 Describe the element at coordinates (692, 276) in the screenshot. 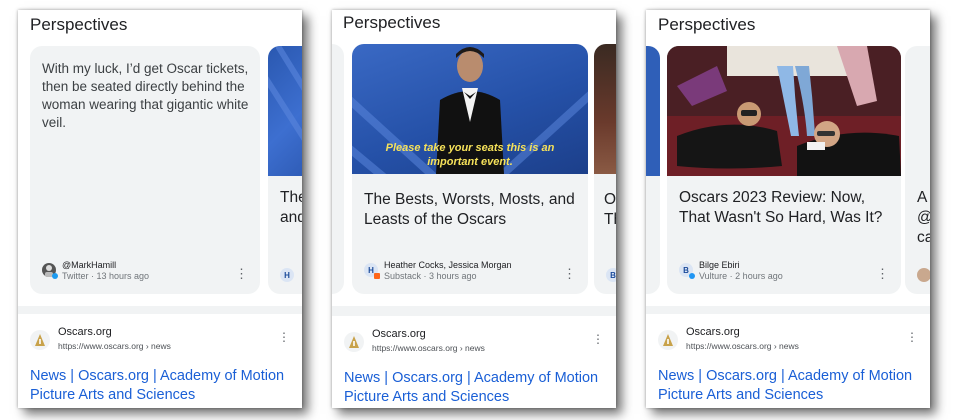

I see `vulture-icon` at that location.